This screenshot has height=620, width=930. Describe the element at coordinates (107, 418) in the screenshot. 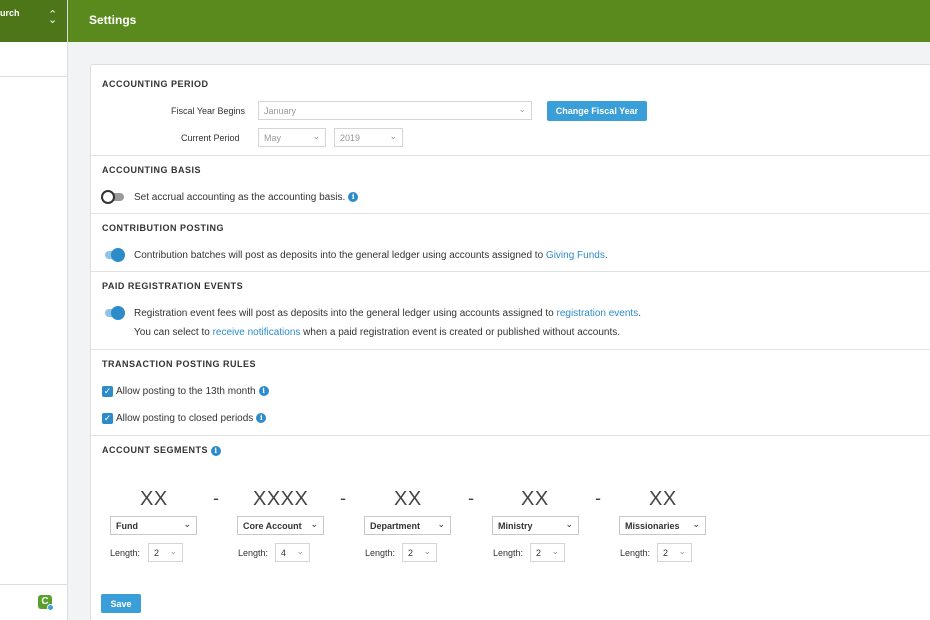

I see `checkbox-closed-periods: ✓` at that location.